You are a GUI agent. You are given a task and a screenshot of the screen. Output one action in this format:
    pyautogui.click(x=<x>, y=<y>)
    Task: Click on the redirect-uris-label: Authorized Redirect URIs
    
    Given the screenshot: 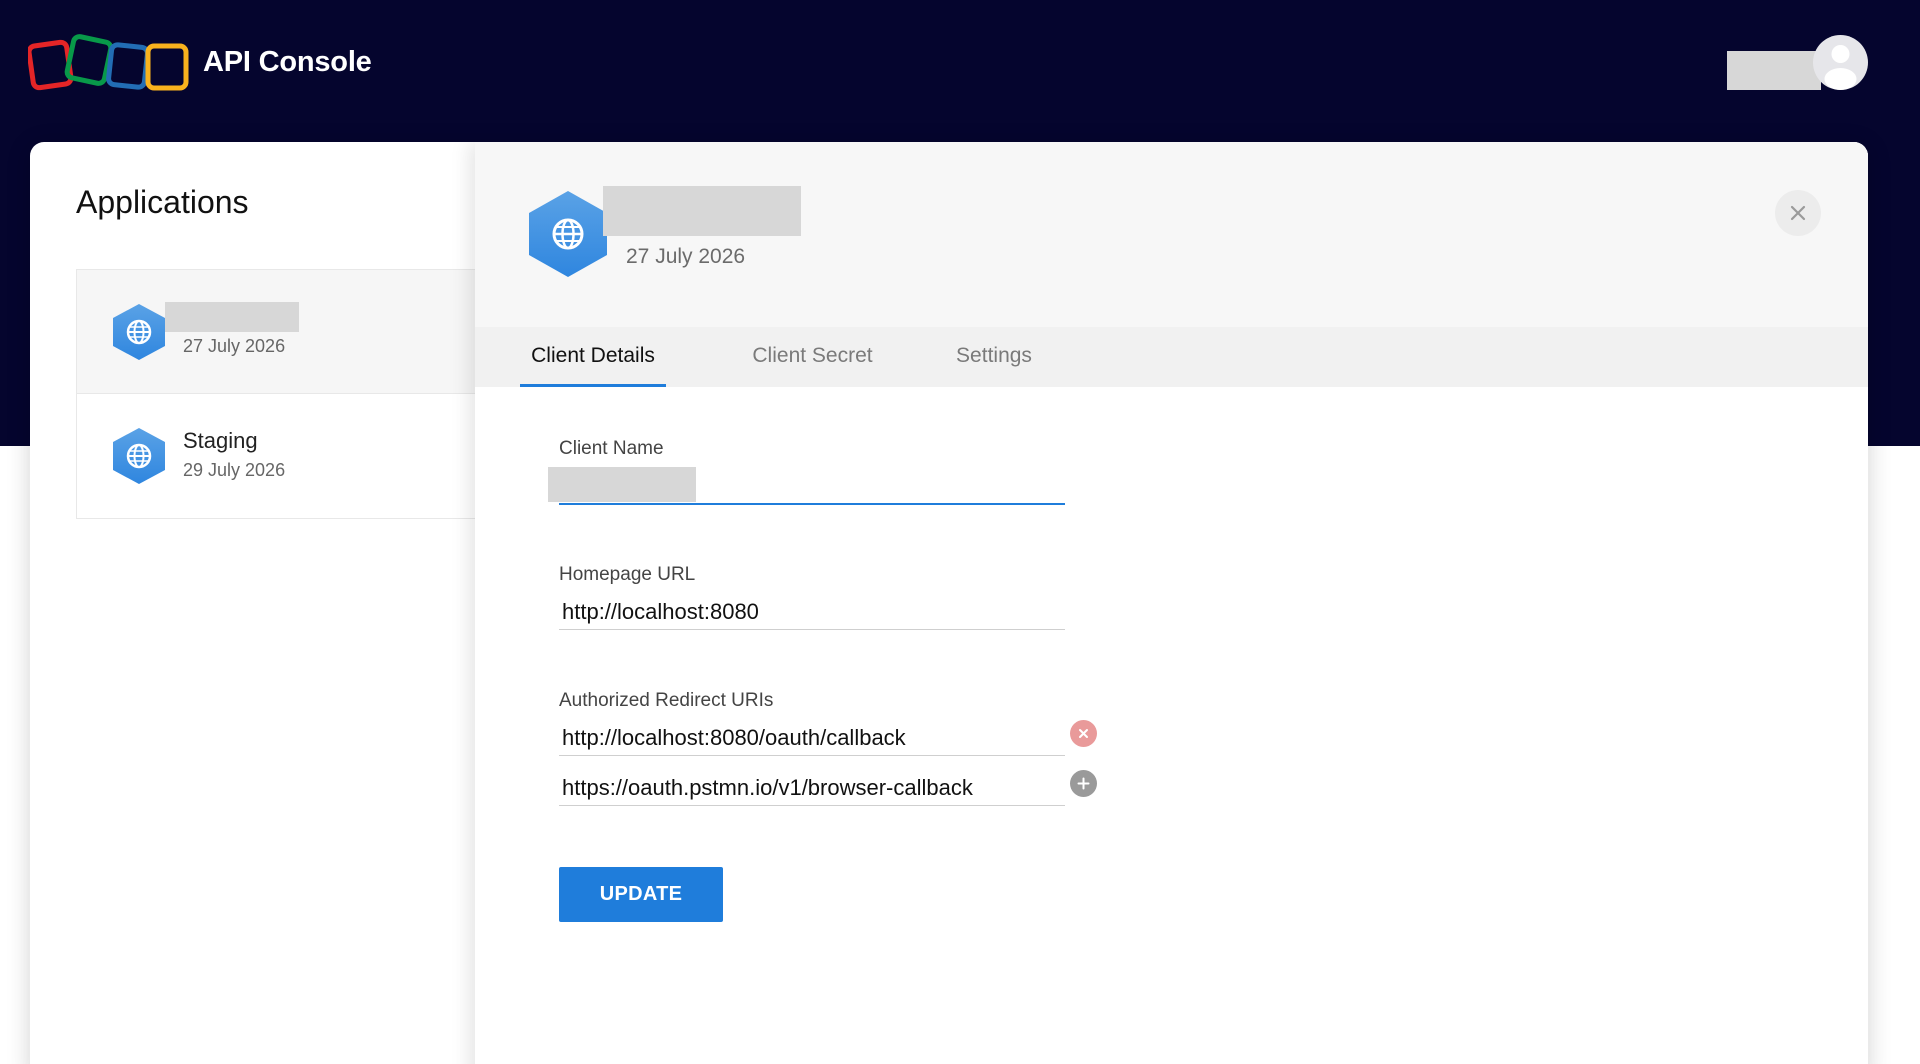 What is the action you would take?
    pyautogui.click(x=666, y=700)
    